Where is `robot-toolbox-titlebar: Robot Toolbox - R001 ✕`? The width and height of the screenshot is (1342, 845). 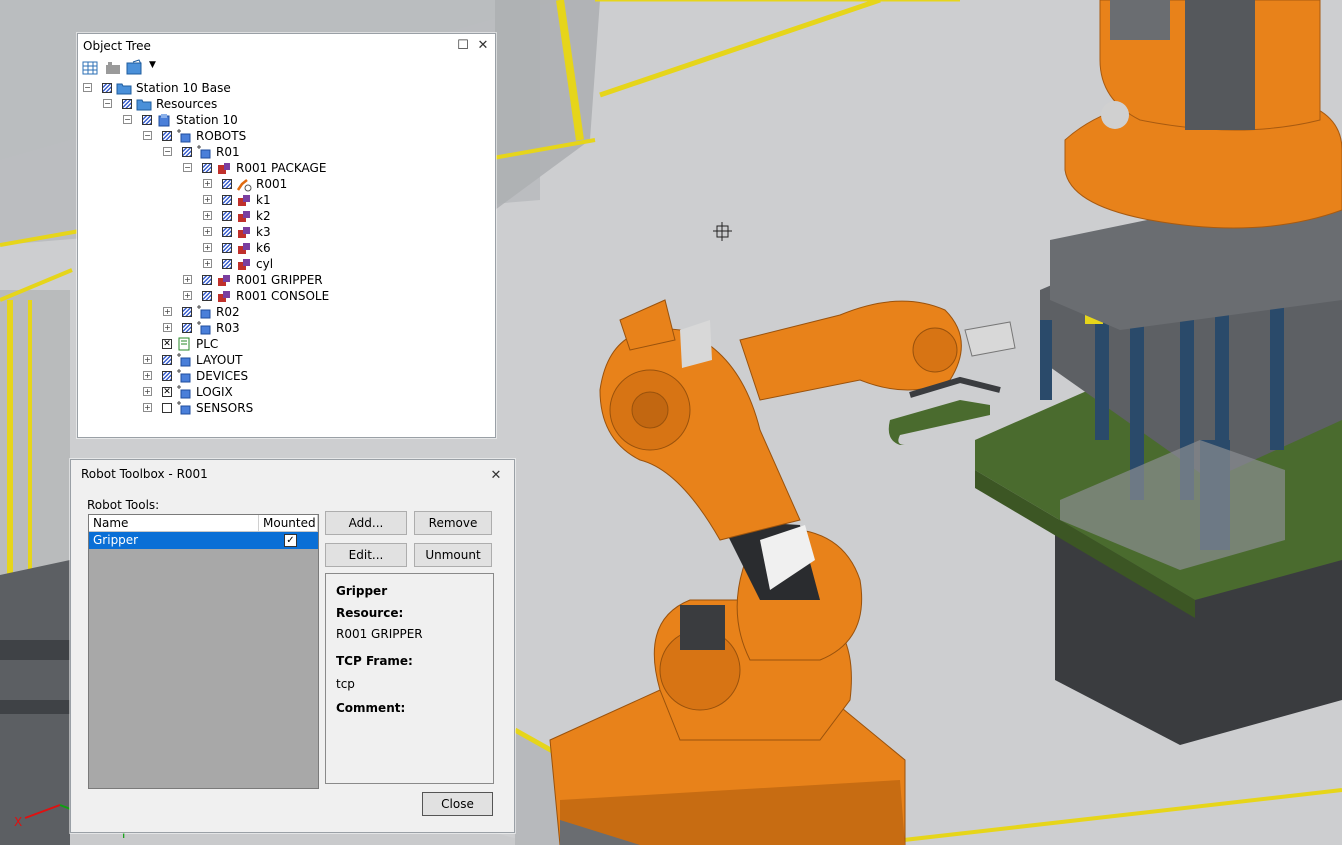
robot-toolbox-titlebar: Robot Toolbox - R001 ✕ is located at coordinates (292, 474).